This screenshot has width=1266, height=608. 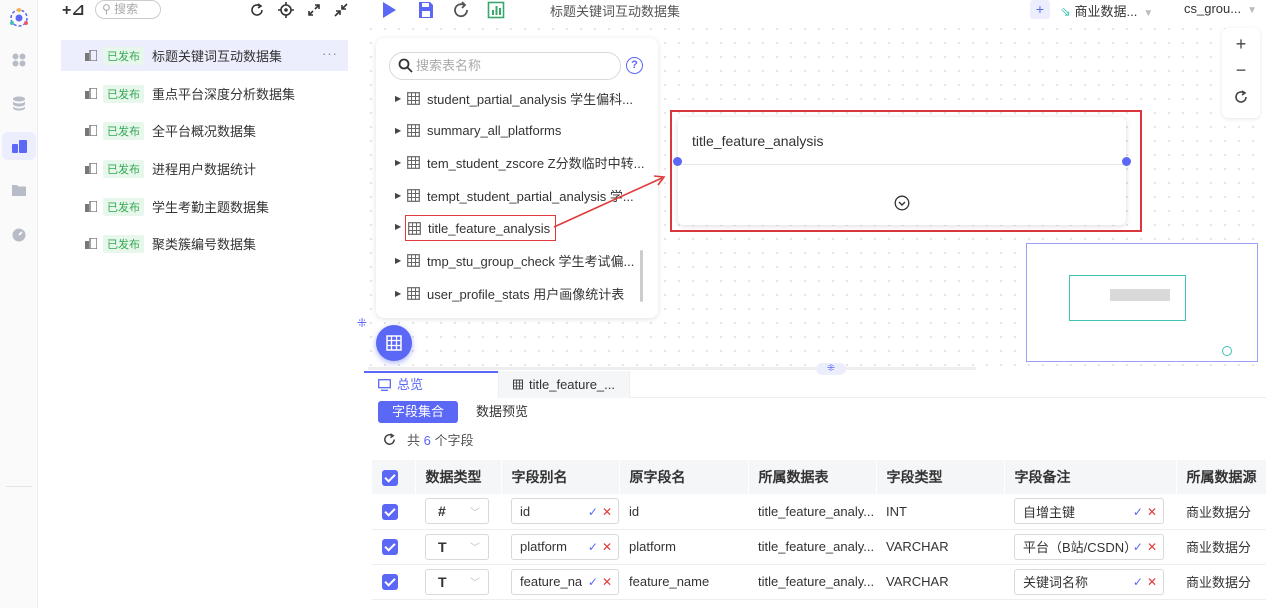 I want to click on dataset-search-input: ⚲ 搜索, so click(x=128, y=9).